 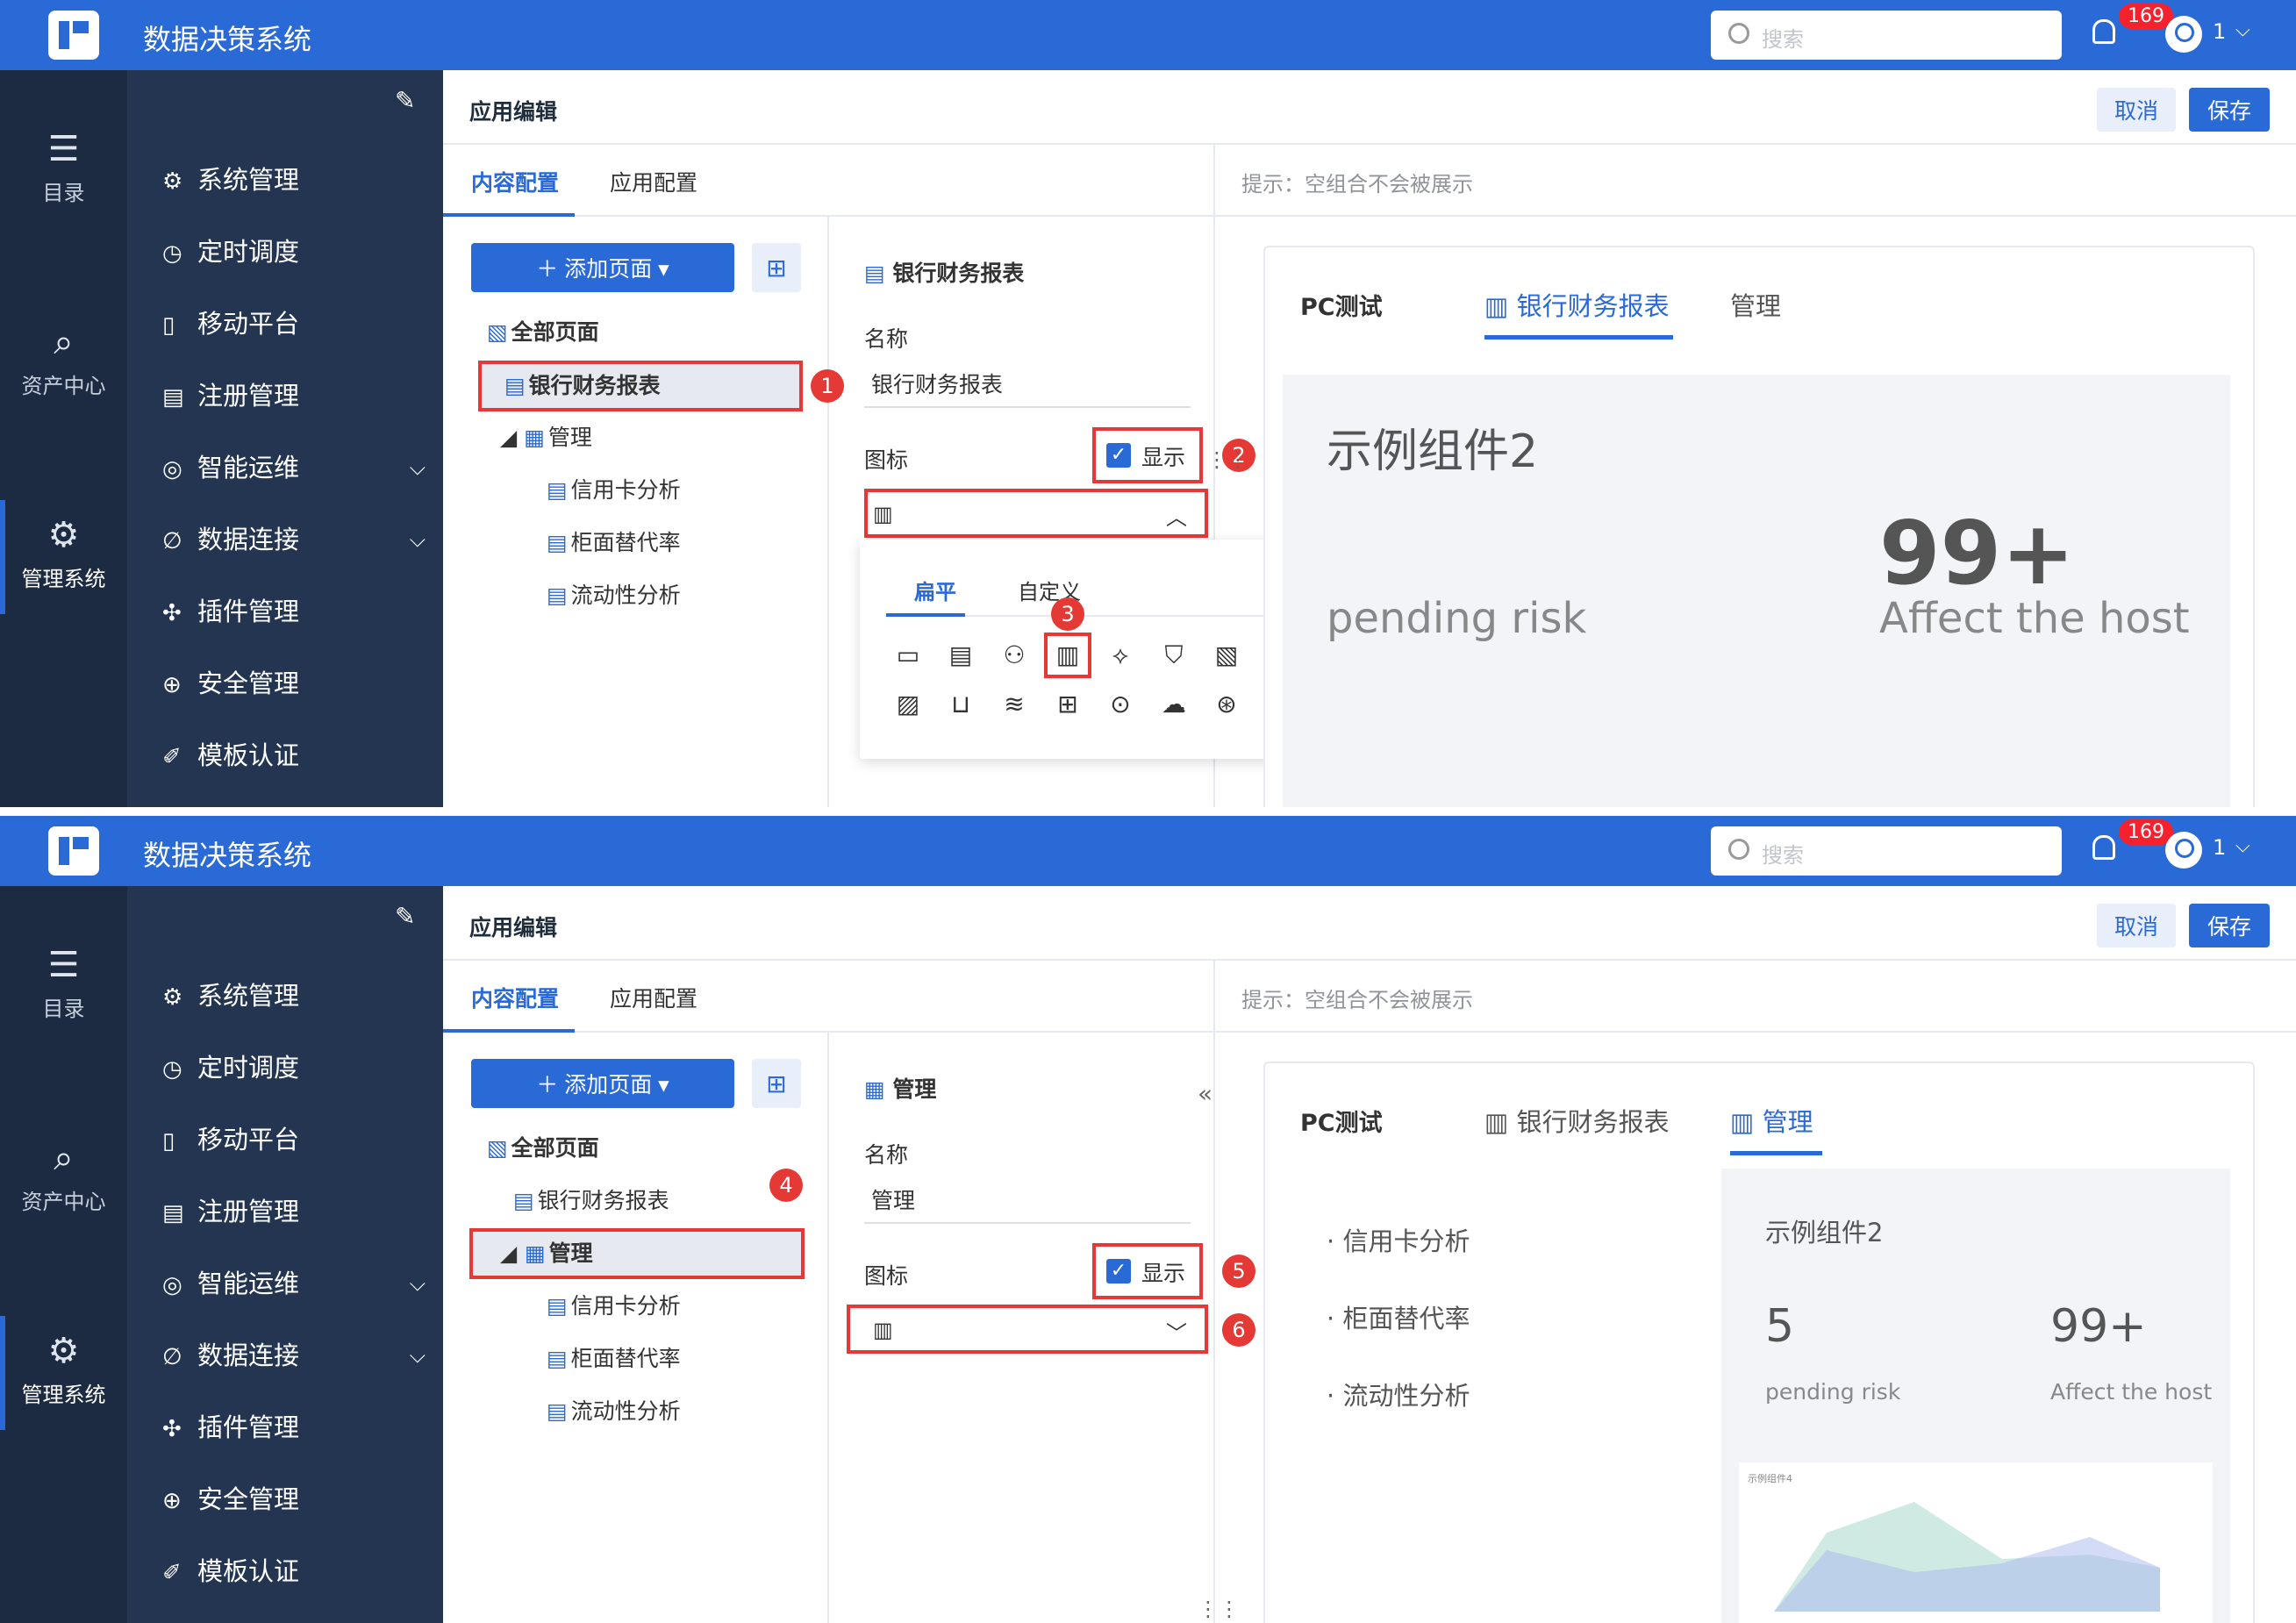 I want to click on name-field: 管理, so click(x=1028, y=1203).